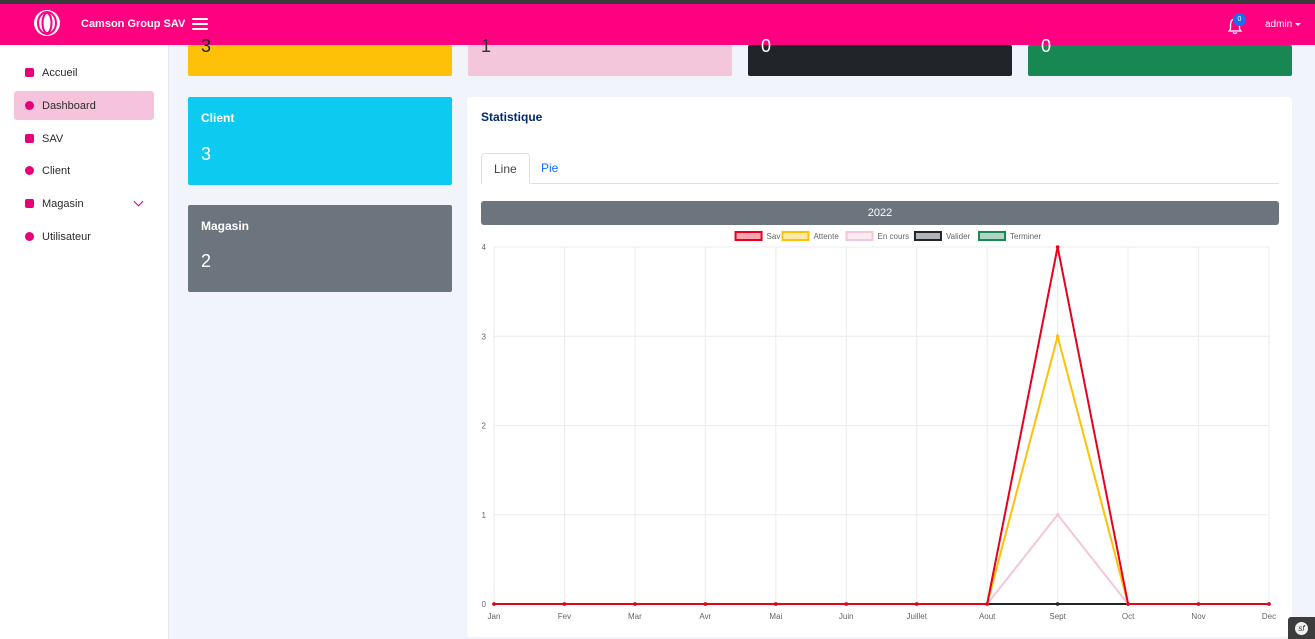  I want to click on legend-label: Valider, so click(958, 236).